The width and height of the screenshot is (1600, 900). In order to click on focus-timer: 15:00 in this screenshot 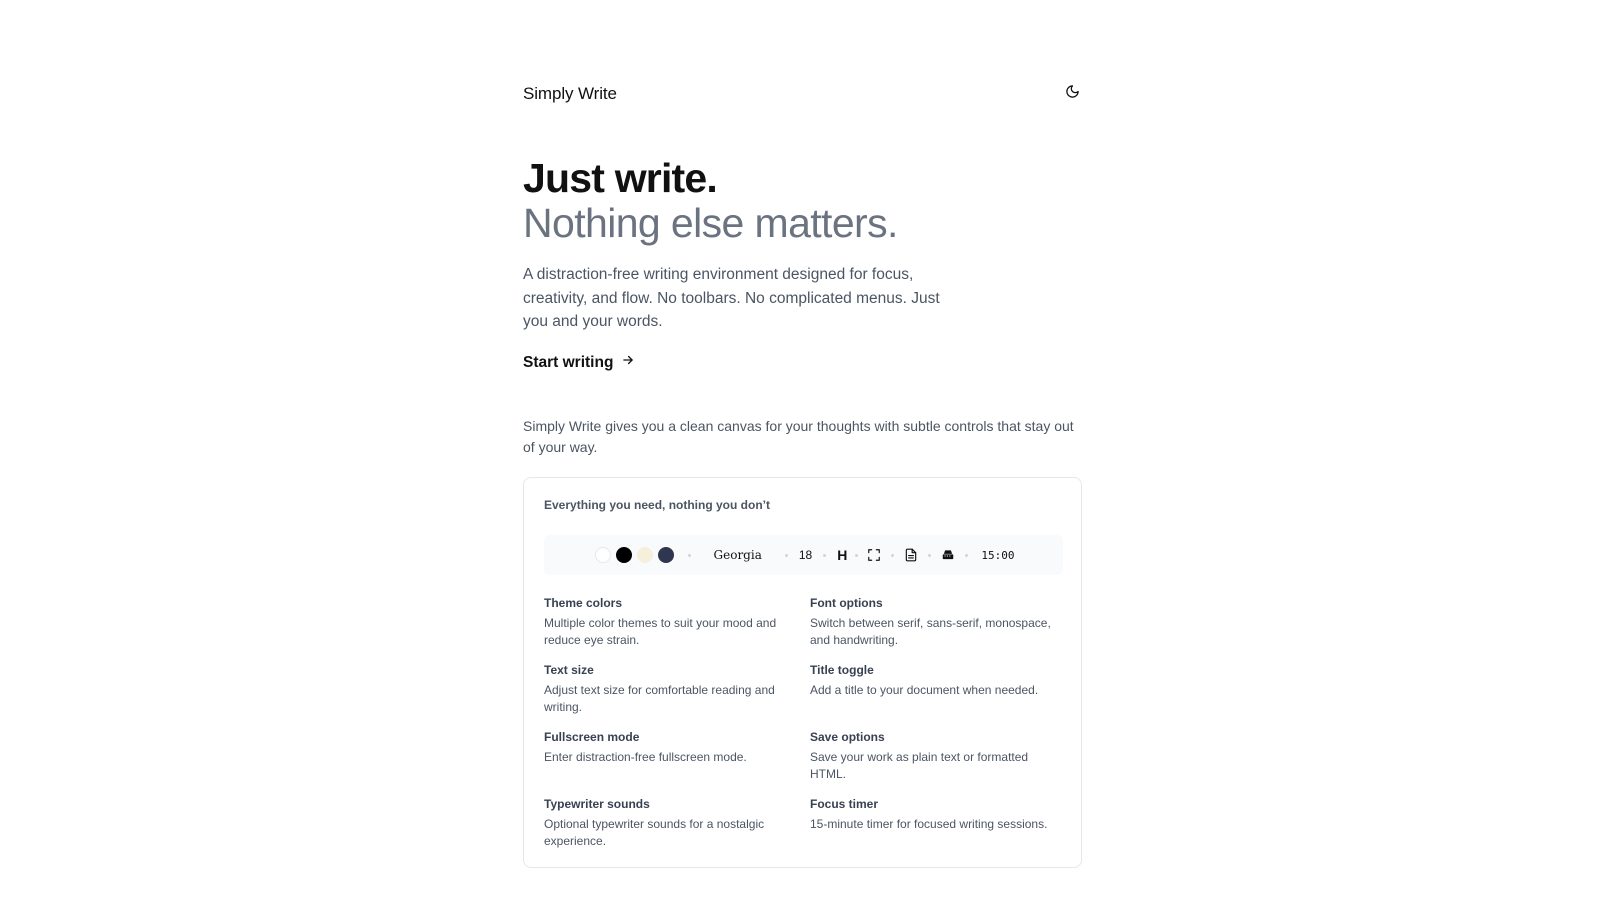, I will do `click(997, 555)`.